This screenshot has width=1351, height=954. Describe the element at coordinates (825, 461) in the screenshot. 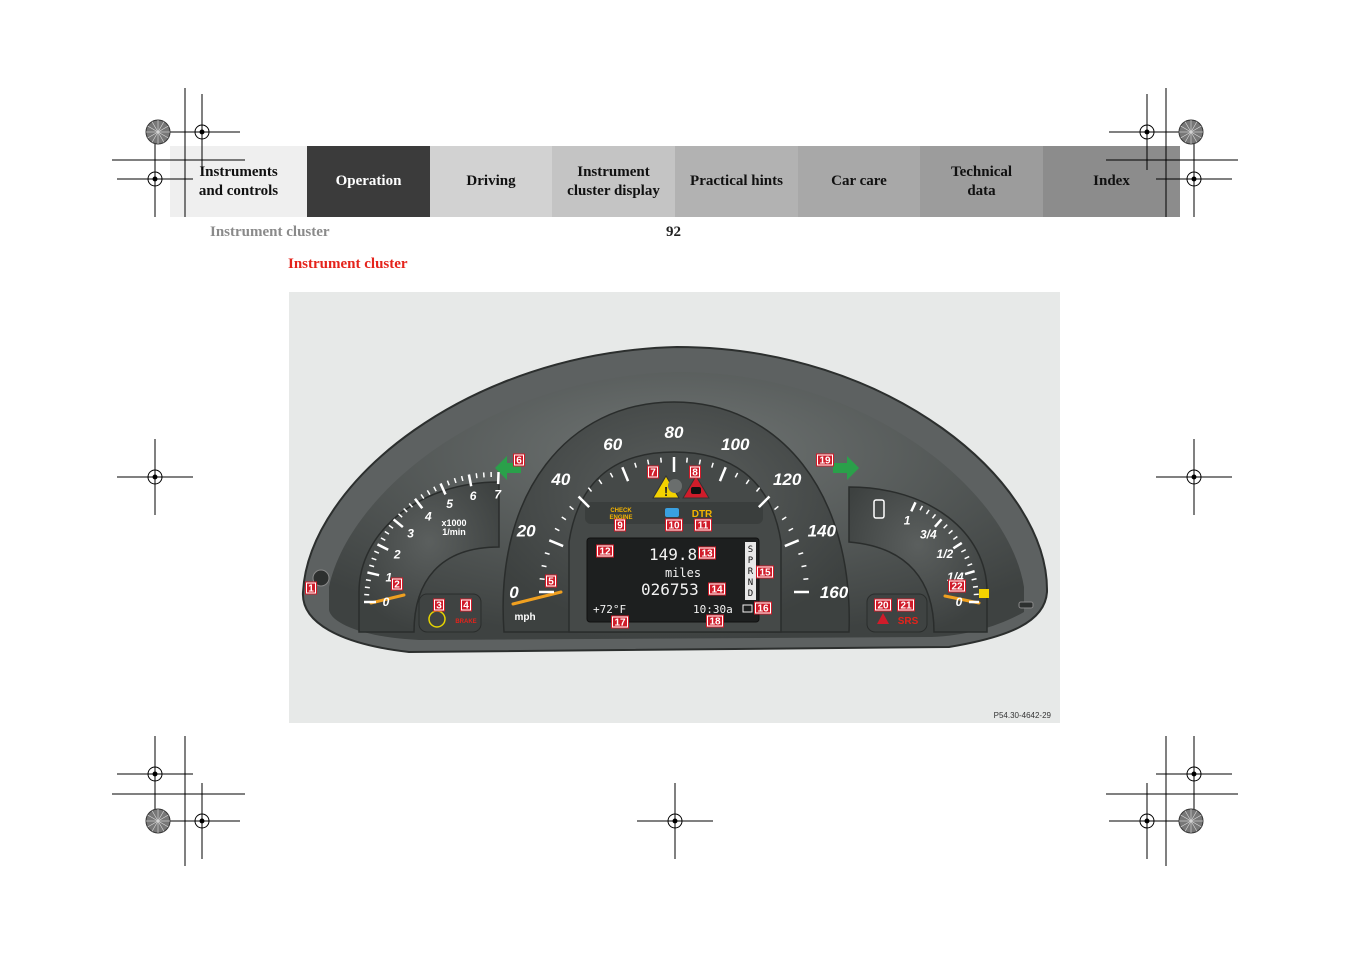

I see `svg-text: 19` at that location.